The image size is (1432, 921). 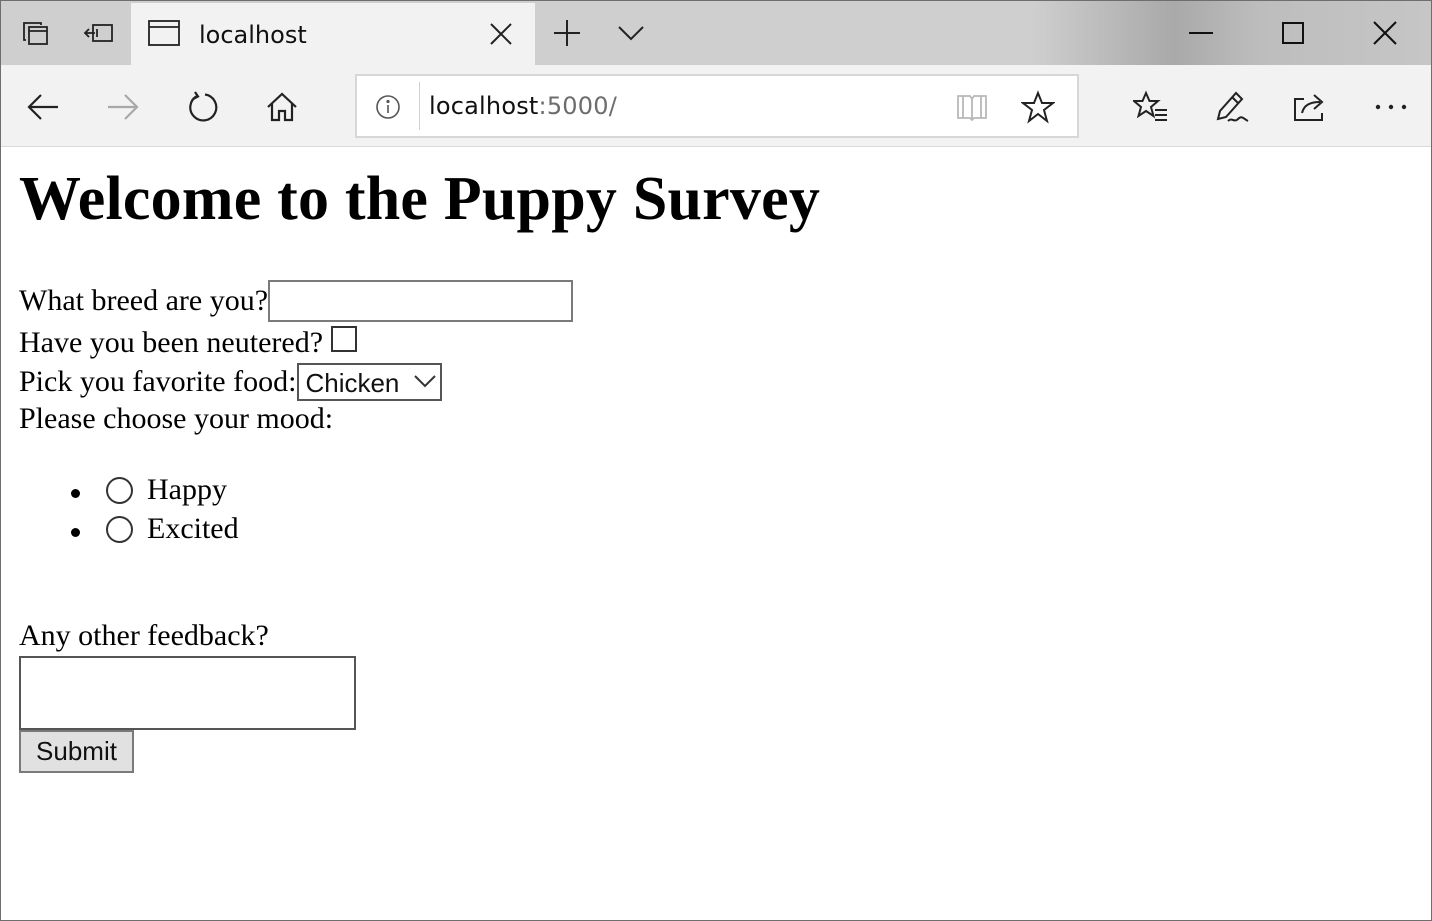 What do you see at coordinates (1310, 107) in the screenshot?
I see `share-icon` at bounding box center [1310, 107].